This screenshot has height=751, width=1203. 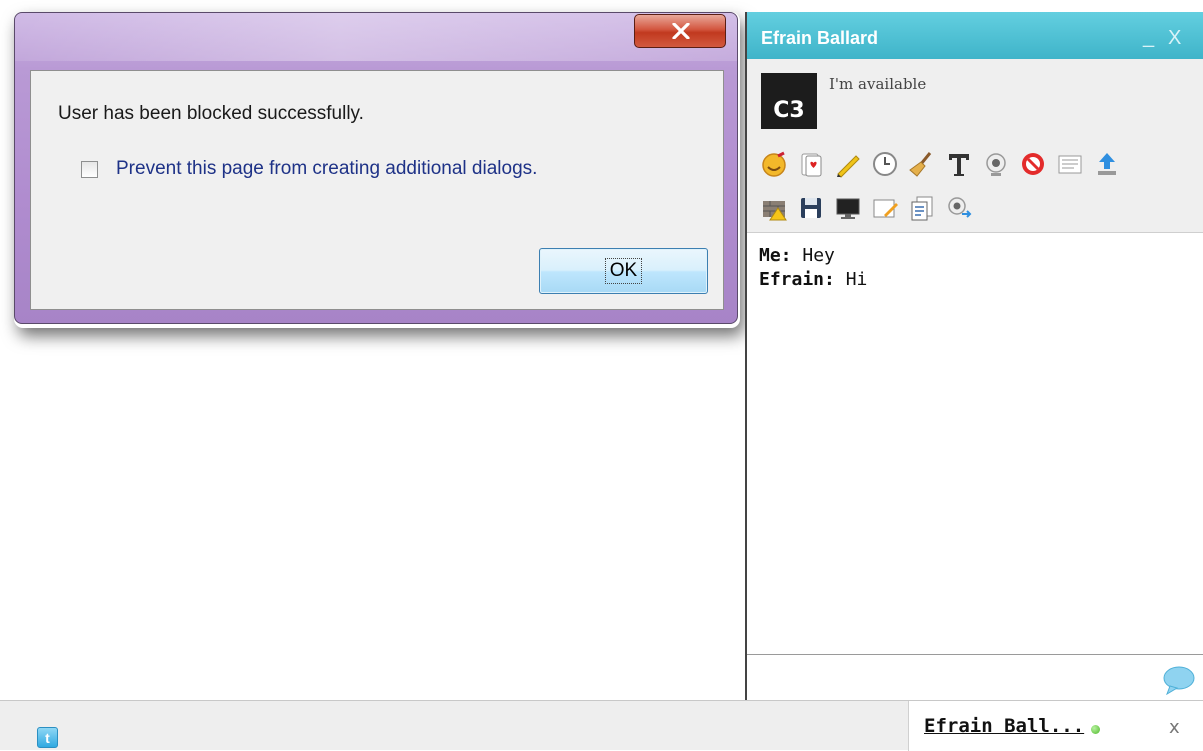 What do you see at coordinates (1069, 163) in the screenshot?
I see `chat-log-icon` at bounding box center [1069, 163].